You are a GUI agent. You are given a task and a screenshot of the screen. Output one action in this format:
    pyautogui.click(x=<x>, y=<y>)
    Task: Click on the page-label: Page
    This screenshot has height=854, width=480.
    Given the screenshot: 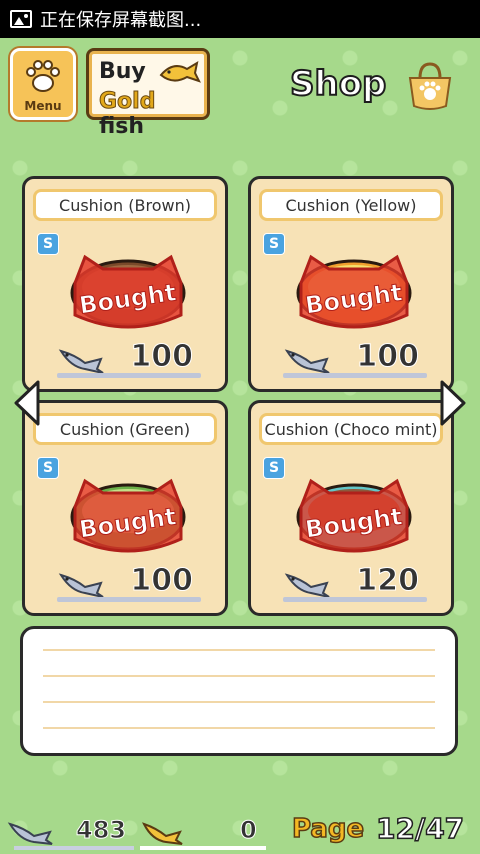 What is the action you would take?
    pyautogui.click(x=328, y=829)
    